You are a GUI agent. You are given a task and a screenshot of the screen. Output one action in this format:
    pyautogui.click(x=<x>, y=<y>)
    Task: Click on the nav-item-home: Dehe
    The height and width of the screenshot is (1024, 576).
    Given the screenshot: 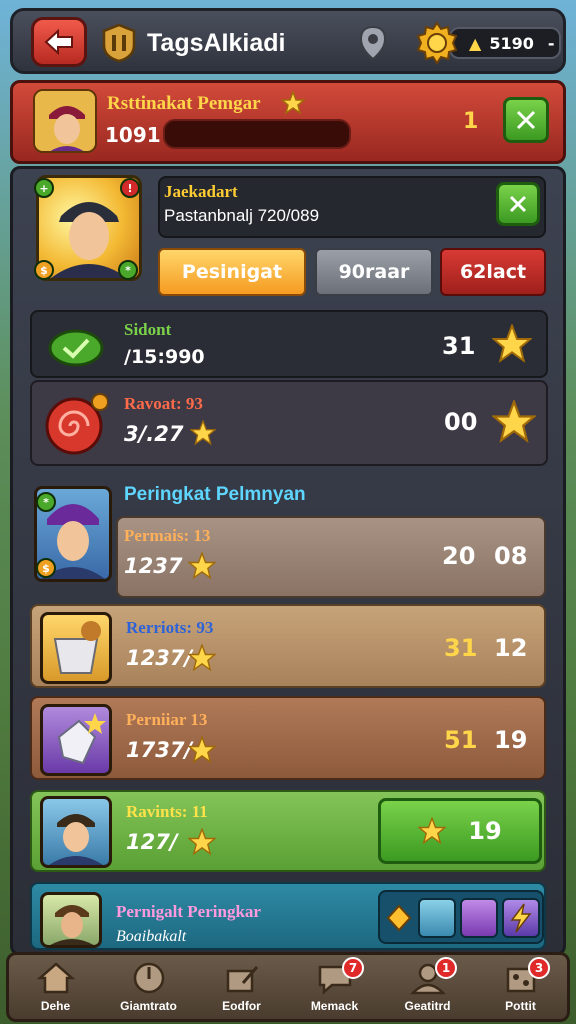 What is the action you would take?
    pyautogui.click(x=55, y=987)
    